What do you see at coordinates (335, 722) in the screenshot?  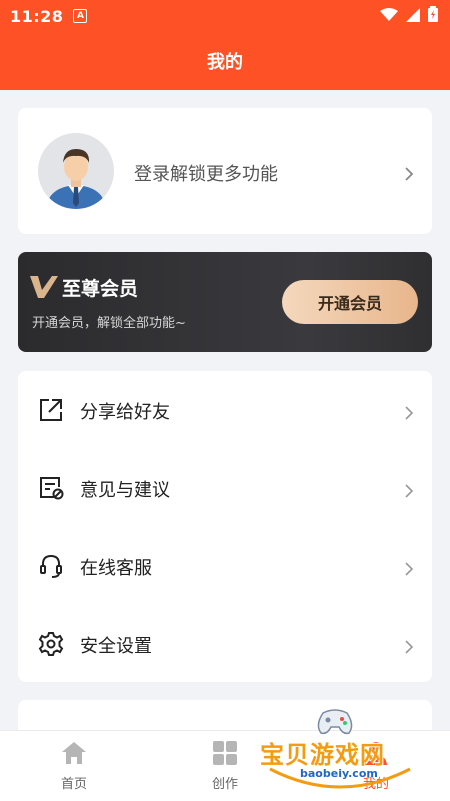 I see `gamepad-icon` at bounding box center [335, 722].